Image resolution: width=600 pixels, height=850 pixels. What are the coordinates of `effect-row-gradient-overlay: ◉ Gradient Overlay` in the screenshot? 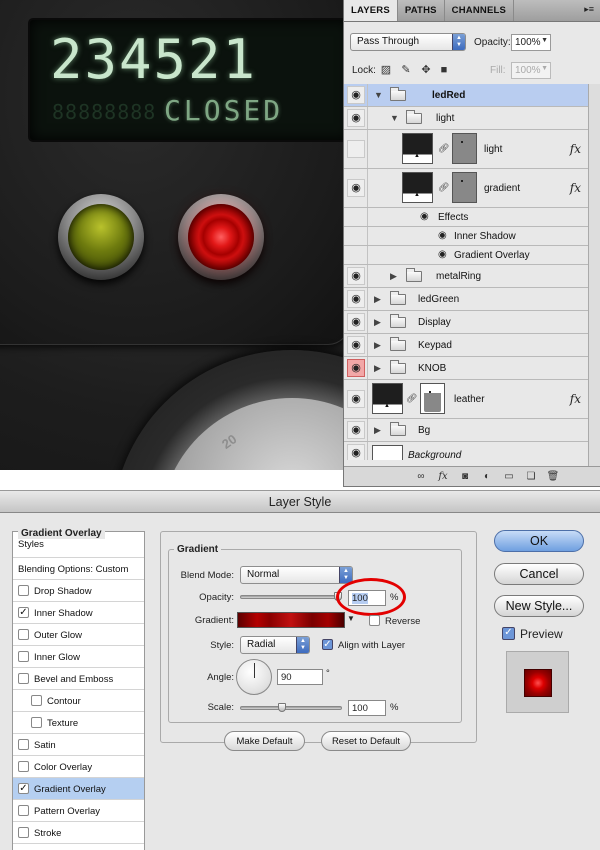 It's located at (472, 255).